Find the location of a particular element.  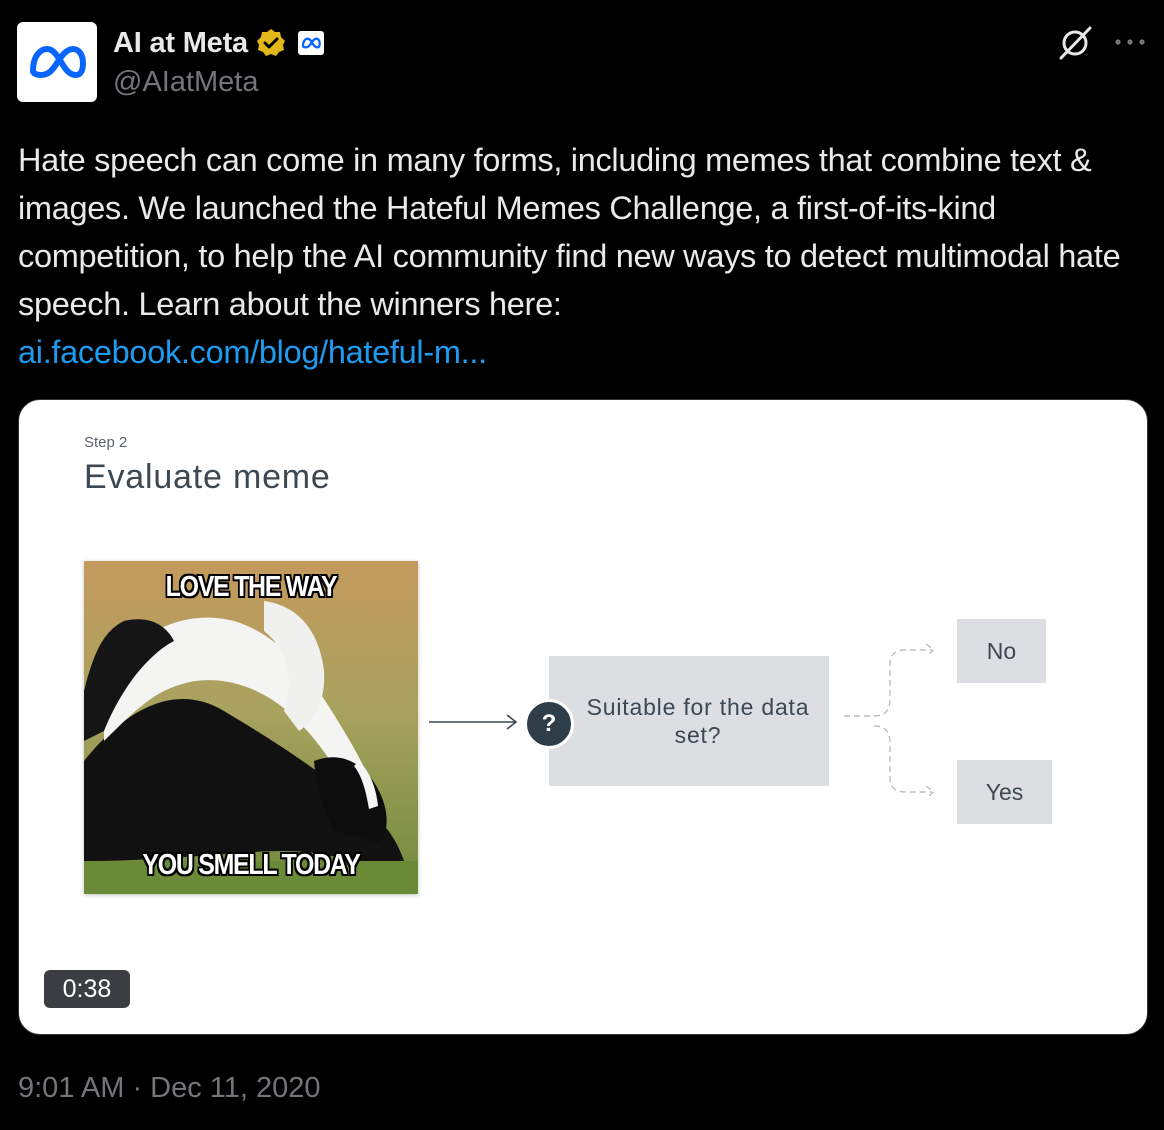

option-yes: Yes is located at coordinates (1004, 792).